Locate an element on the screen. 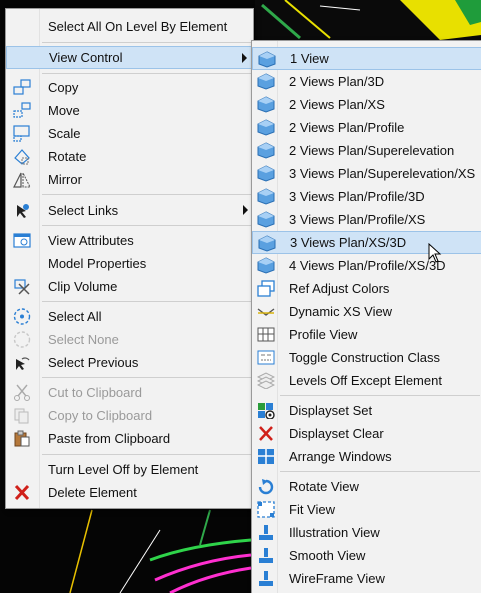  submenu-item-illustration-view: Illustration View is located at coordinates (366, 532).